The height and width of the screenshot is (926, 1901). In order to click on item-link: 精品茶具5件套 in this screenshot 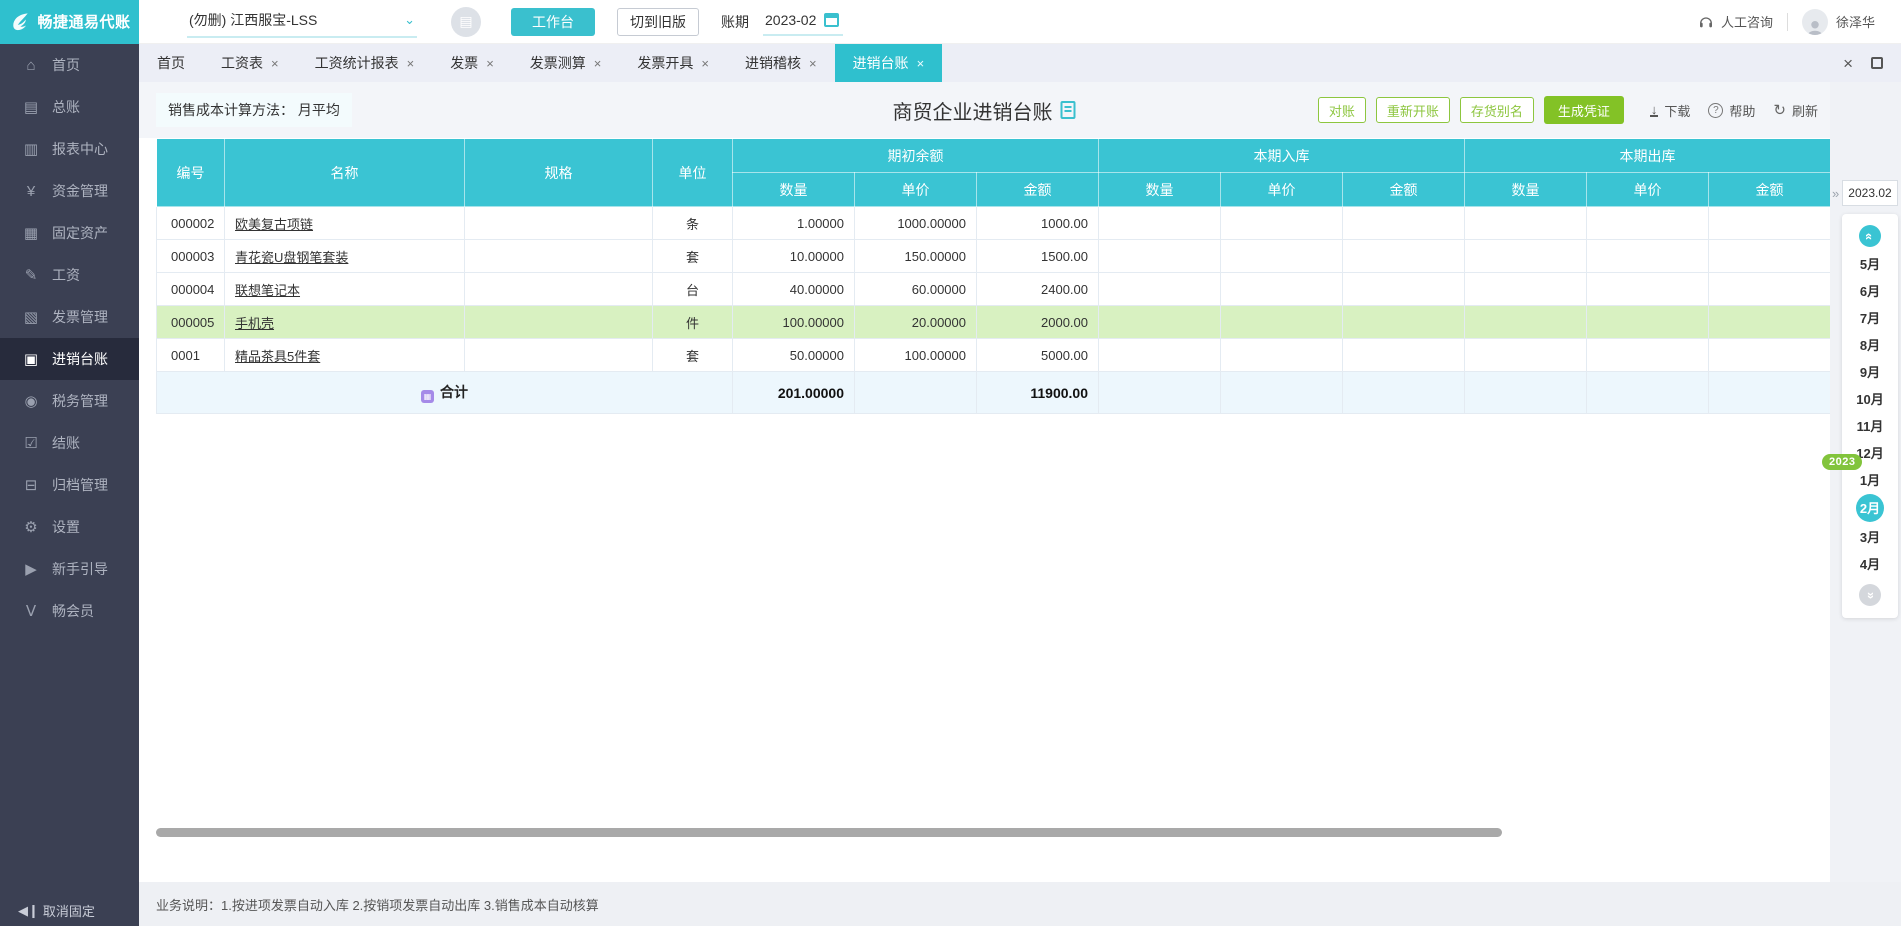, I will do `click(277, 356)`.